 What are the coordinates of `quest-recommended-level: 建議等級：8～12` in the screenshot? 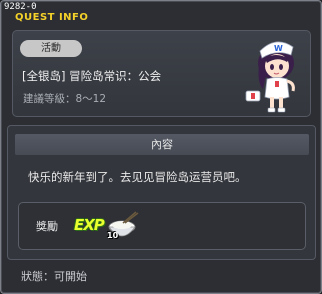 It's located at (65, 99).